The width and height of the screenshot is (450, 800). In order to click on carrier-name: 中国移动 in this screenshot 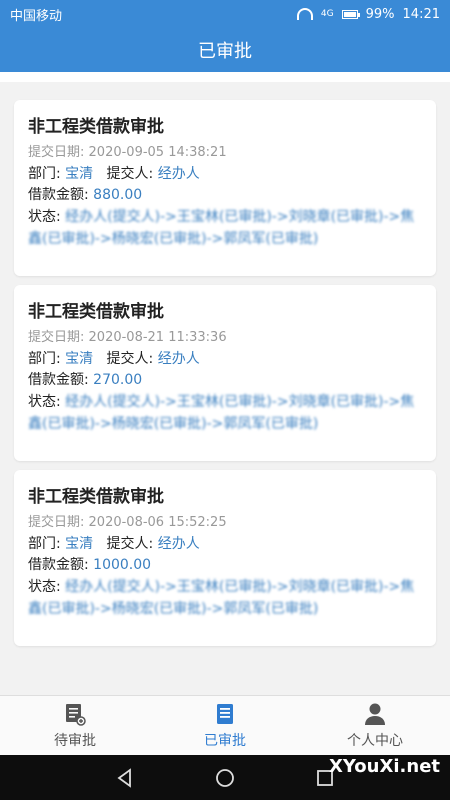, I will do `click(36, 16)`.